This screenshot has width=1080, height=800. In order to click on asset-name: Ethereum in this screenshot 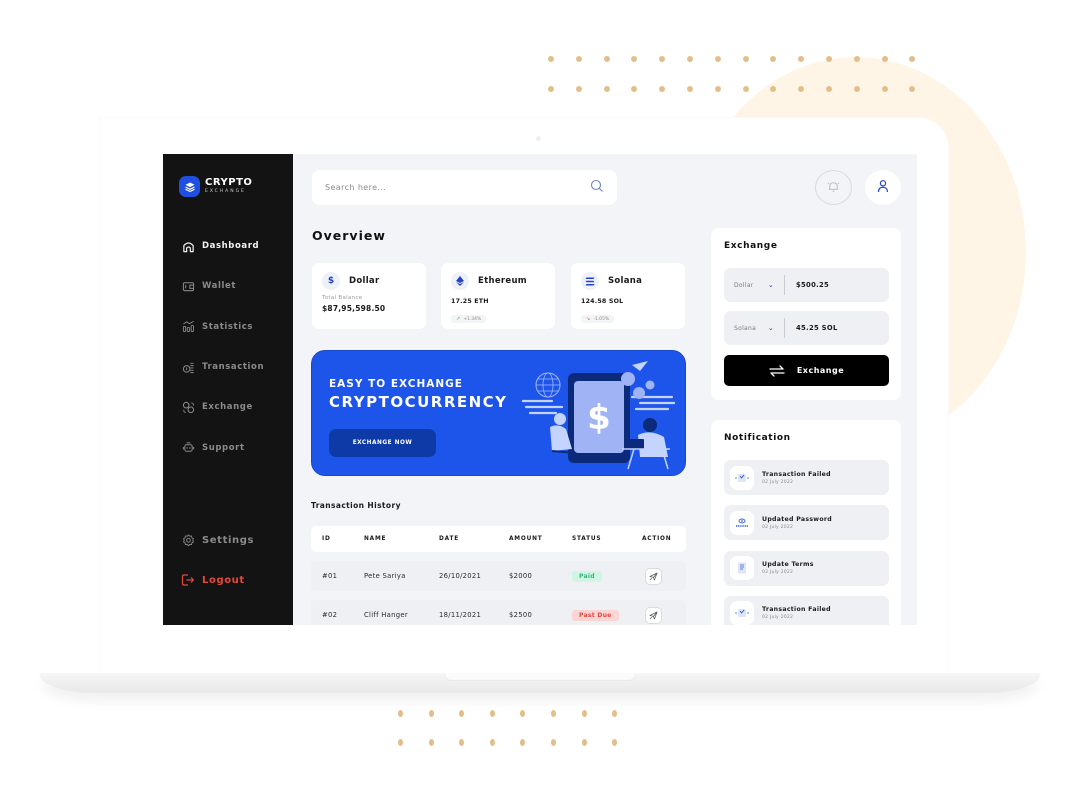, I will do `click(502, 281)`.